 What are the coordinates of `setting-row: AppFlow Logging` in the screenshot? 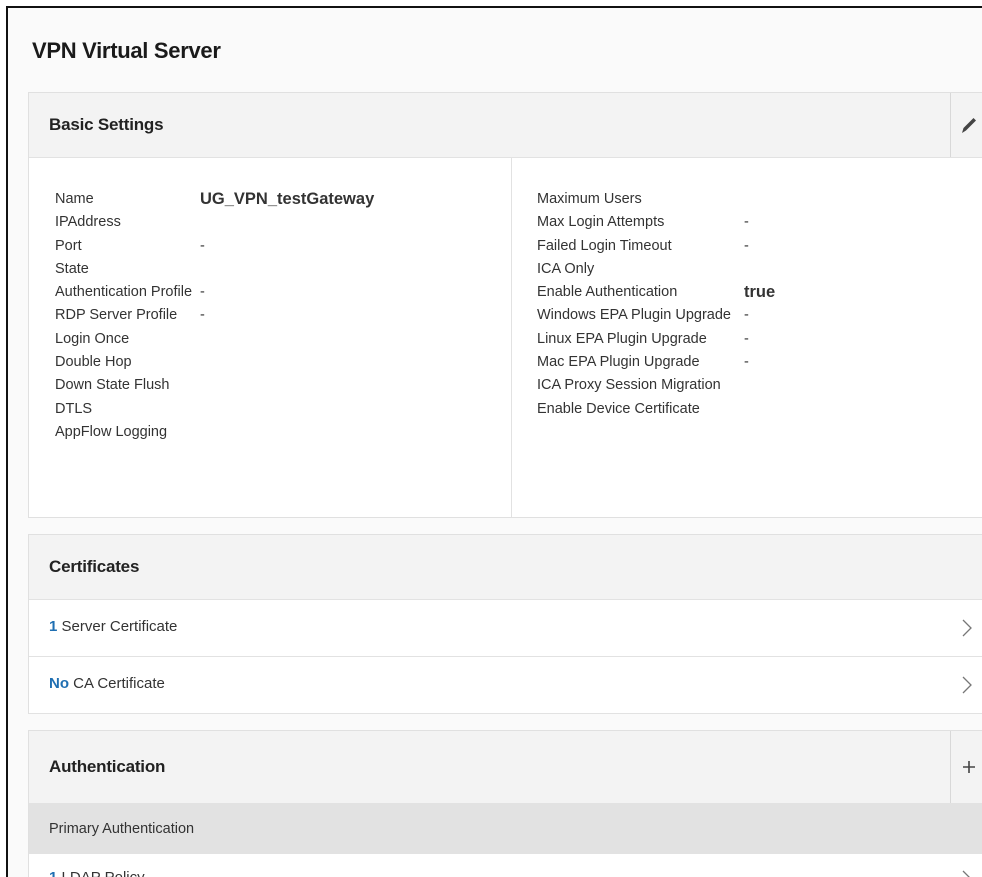 It's located at (123, 432).